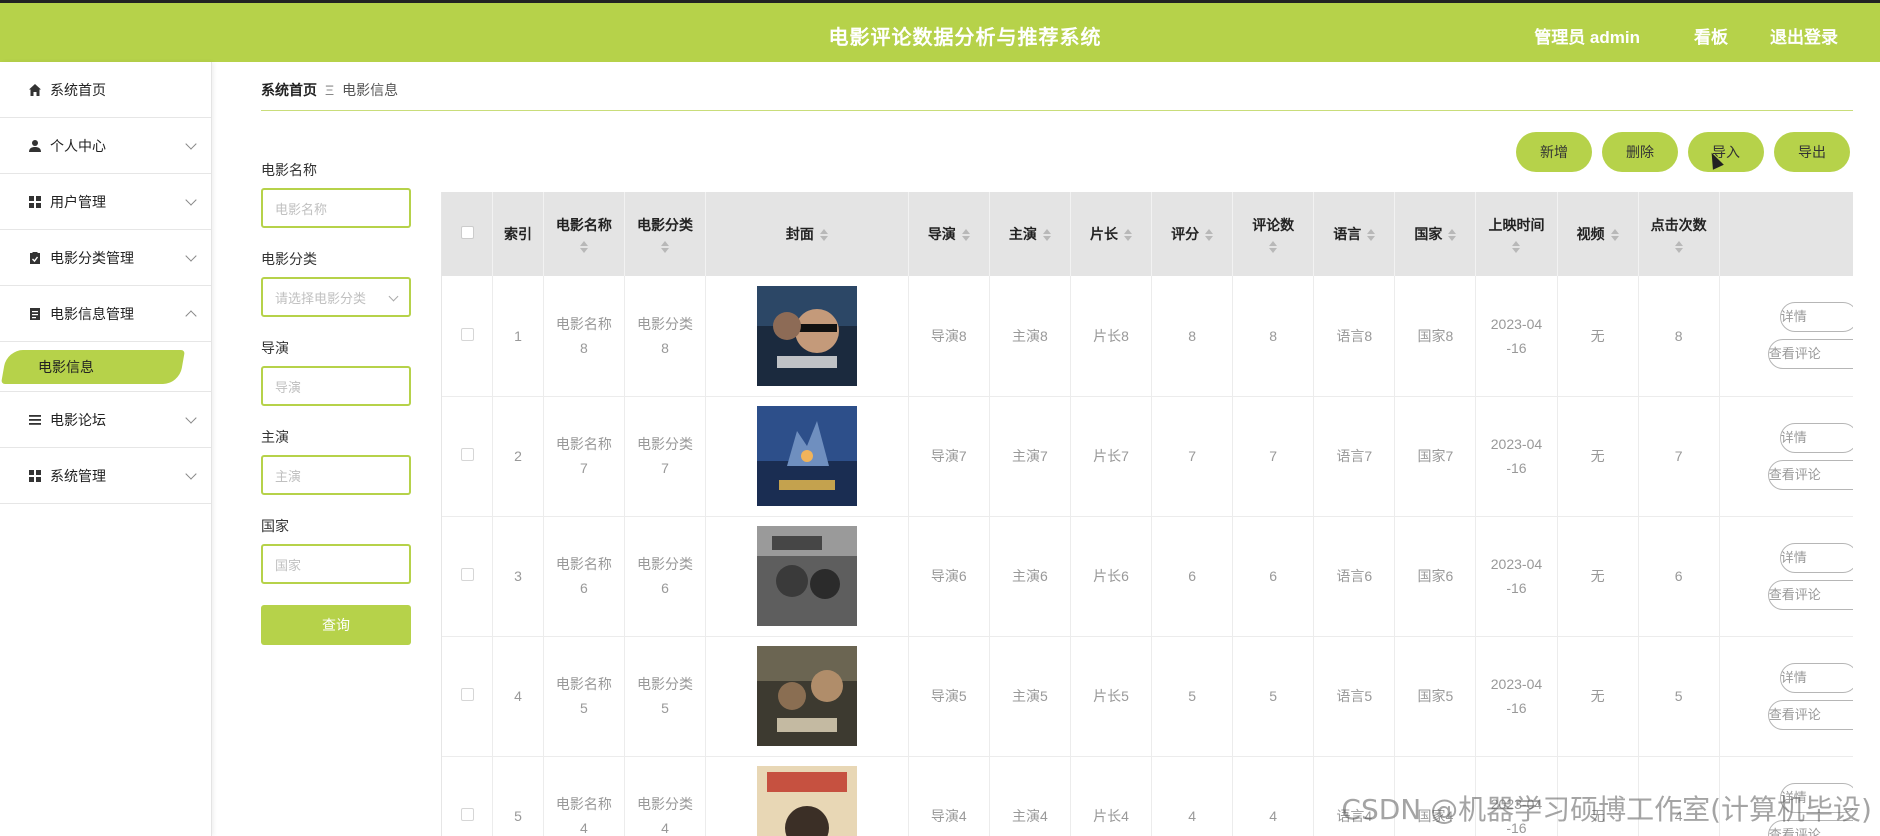 The image size is (1880, 836). Describe the element at coordinates (665, 696) in the screenshot. I see `cell-category: 电影分类 5` at that location.